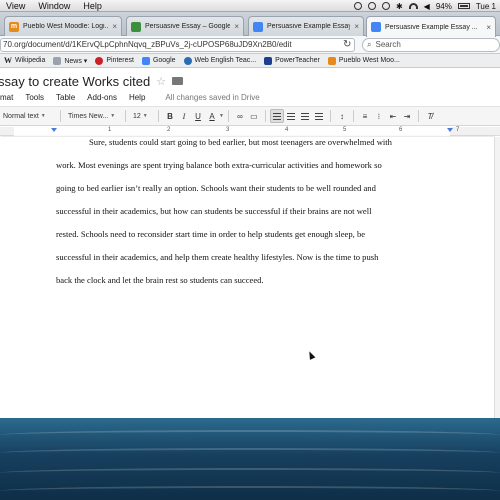  I want to click on italic-icon: I, so click(184, 116).